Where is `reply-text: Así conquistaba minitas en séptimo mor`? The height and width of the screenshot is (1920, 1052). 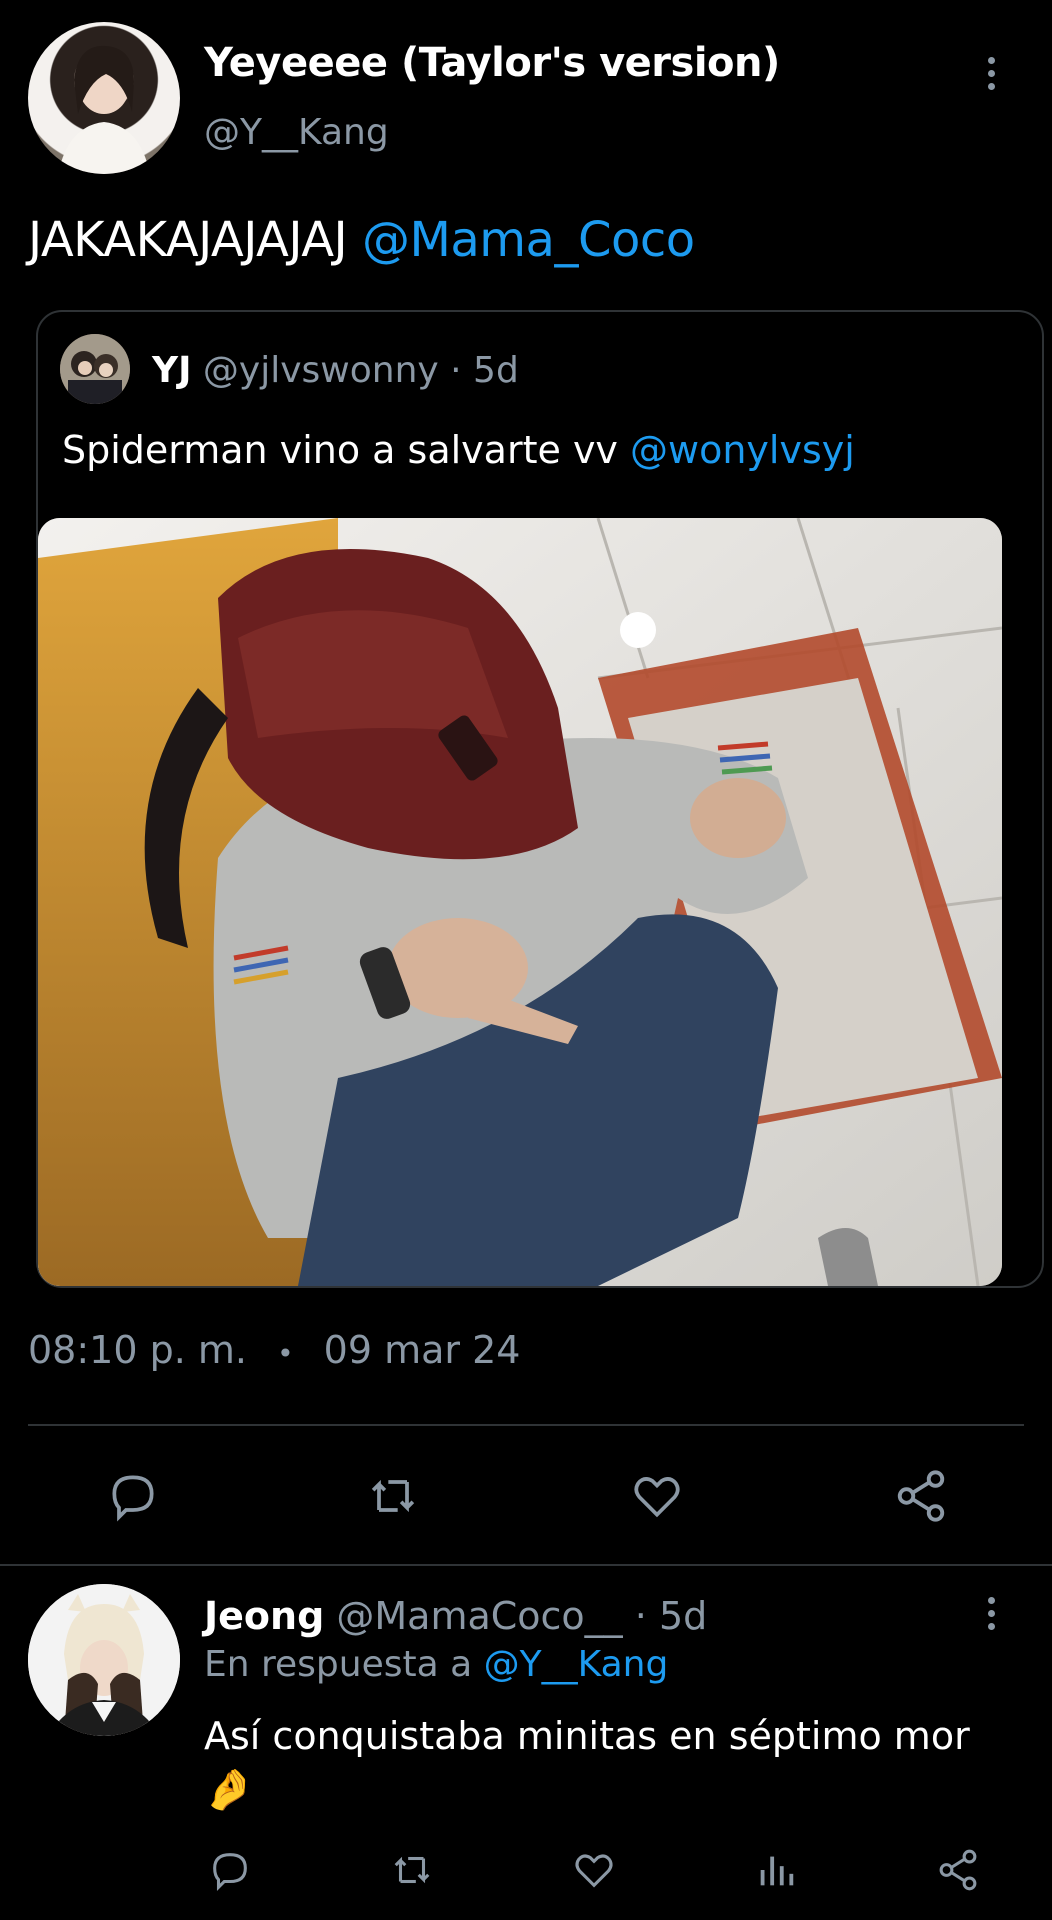
reply-text: Así conquistaba minitas en séptimo mor is located at coordinates (587, 1736).